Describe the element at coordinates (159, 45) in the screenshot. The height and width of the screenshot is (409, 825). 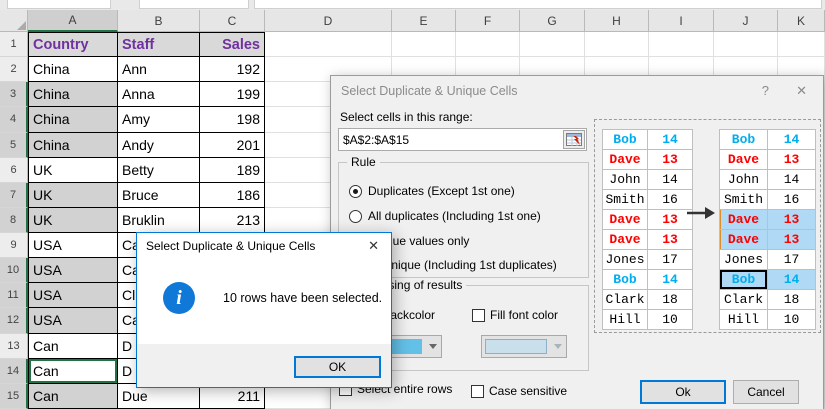
I see `cell-B1: Staff` at that location.